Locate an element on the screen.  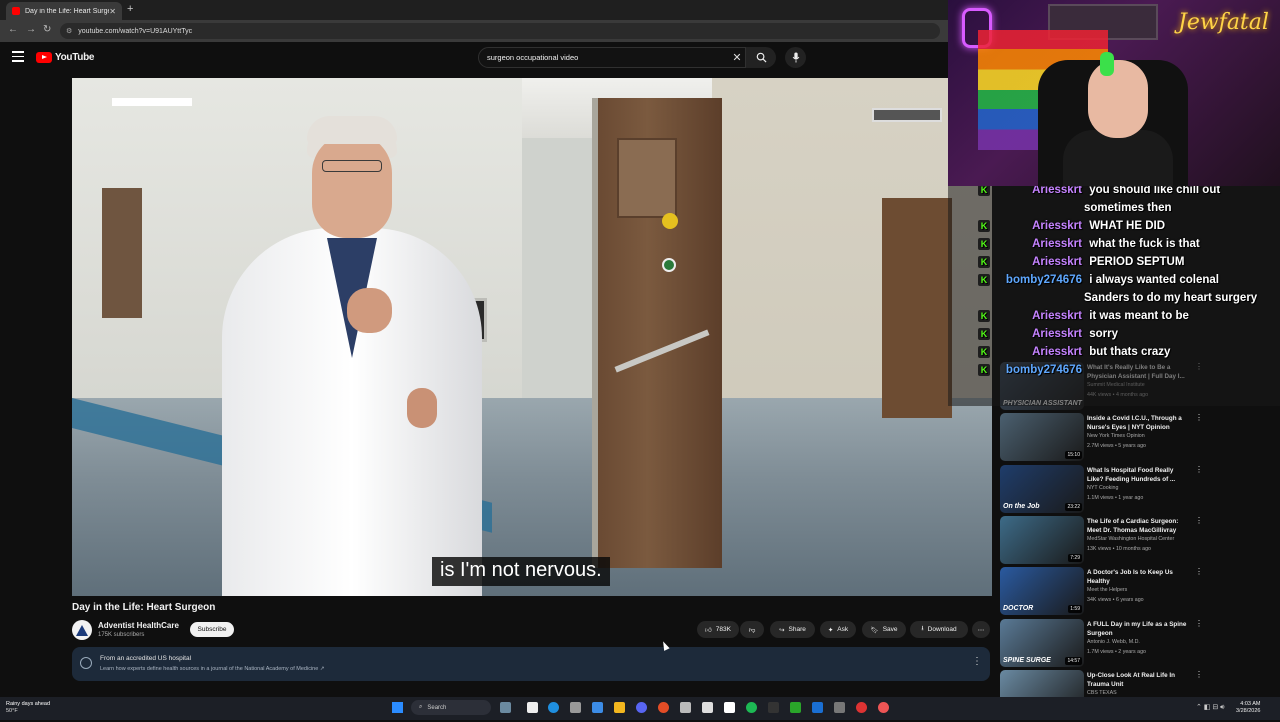
channel-name: Adventist HealthCare is located at coordinates (138, 625).